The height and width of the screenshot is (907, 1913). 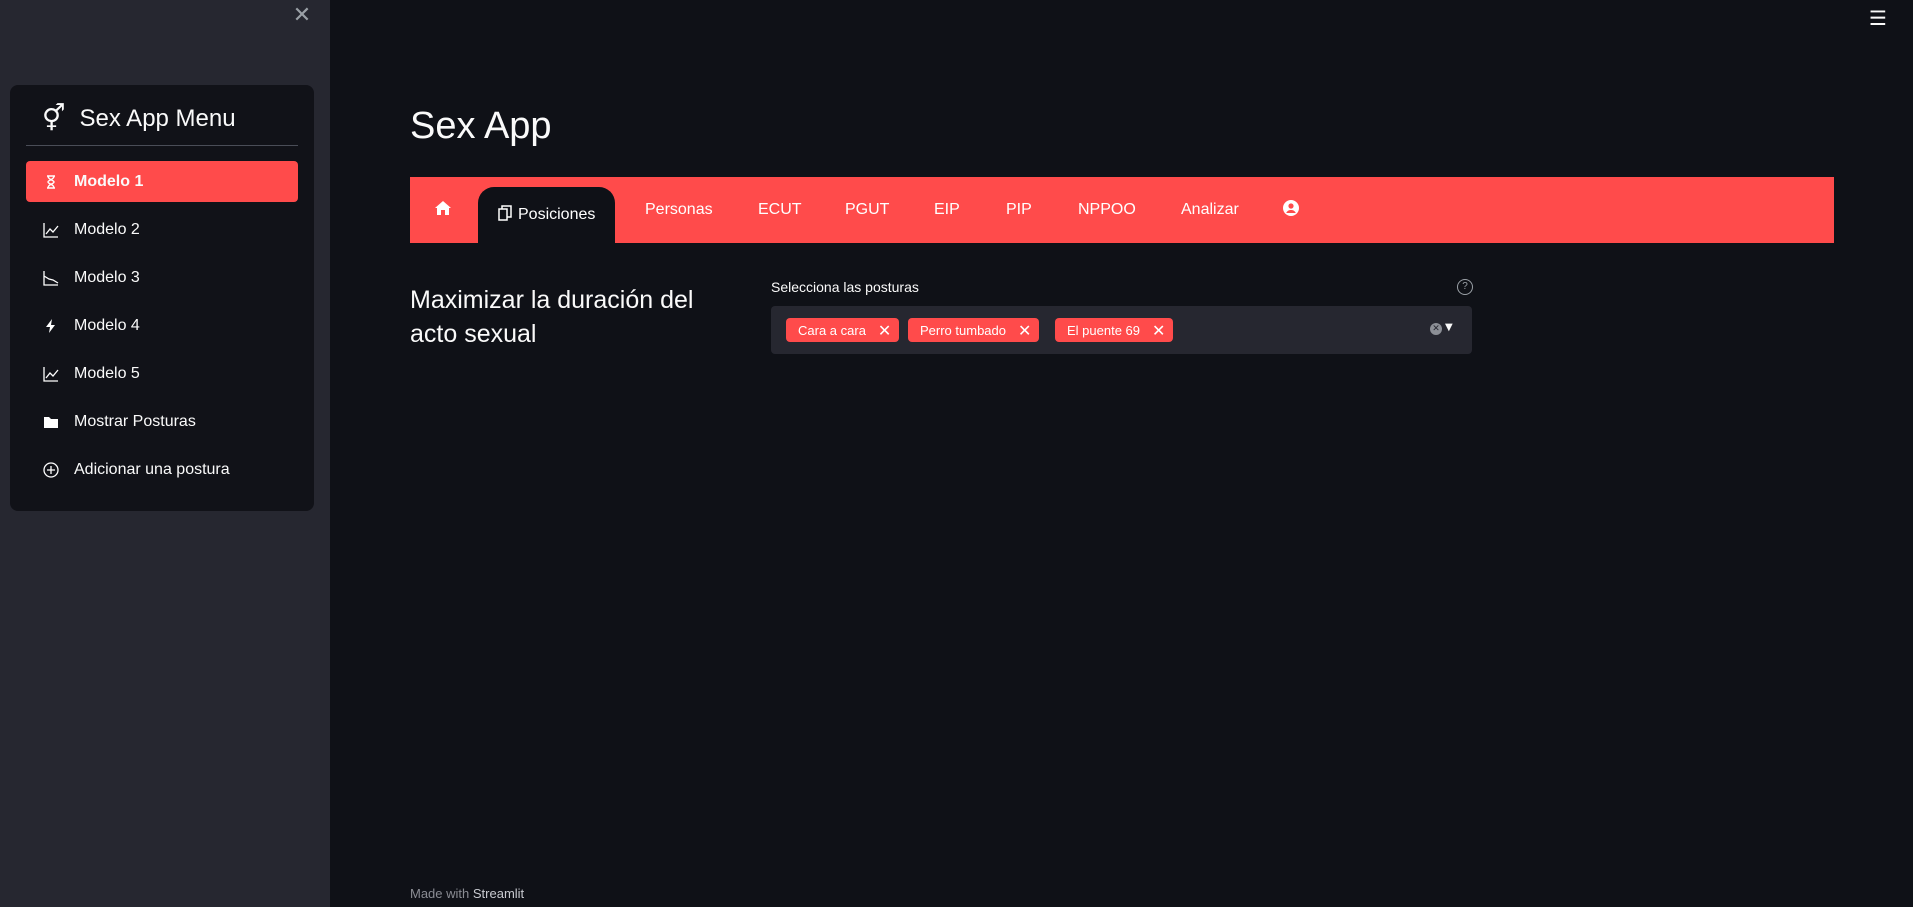 I want to click on tab-label: EIP, so click(x=947, y=209).